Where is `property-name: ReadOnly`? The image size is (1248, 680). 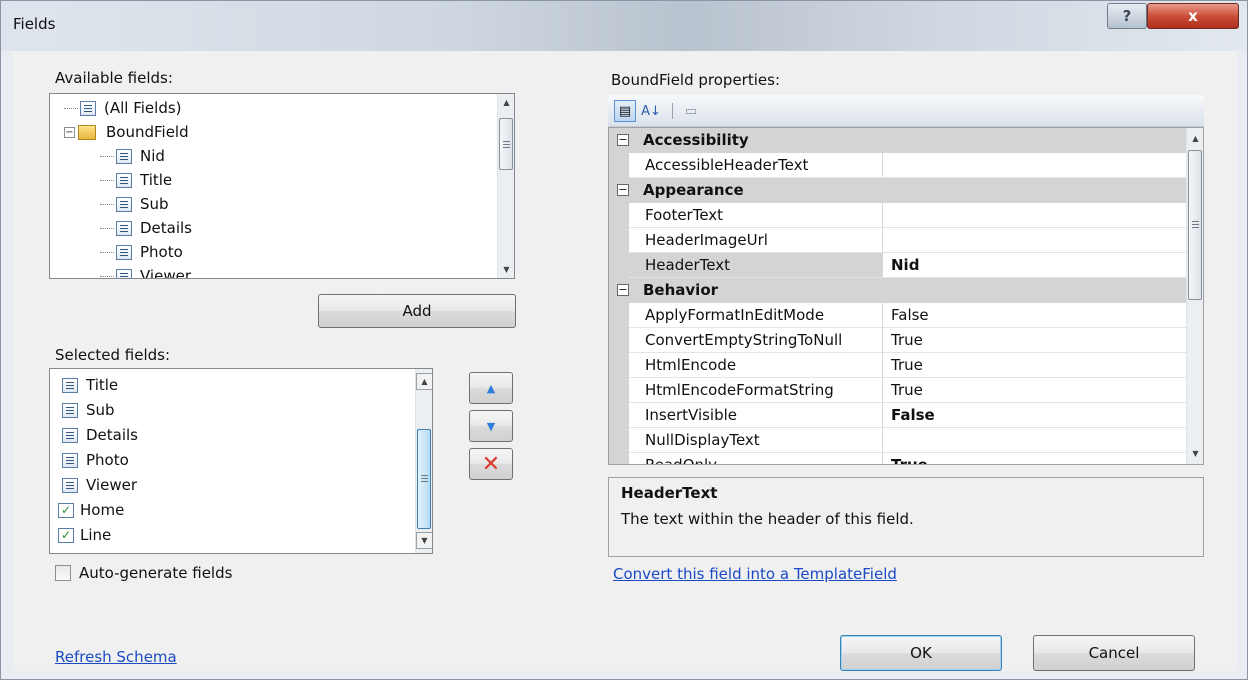 property-name: ReadOnly is located at coordinates (746, 458).